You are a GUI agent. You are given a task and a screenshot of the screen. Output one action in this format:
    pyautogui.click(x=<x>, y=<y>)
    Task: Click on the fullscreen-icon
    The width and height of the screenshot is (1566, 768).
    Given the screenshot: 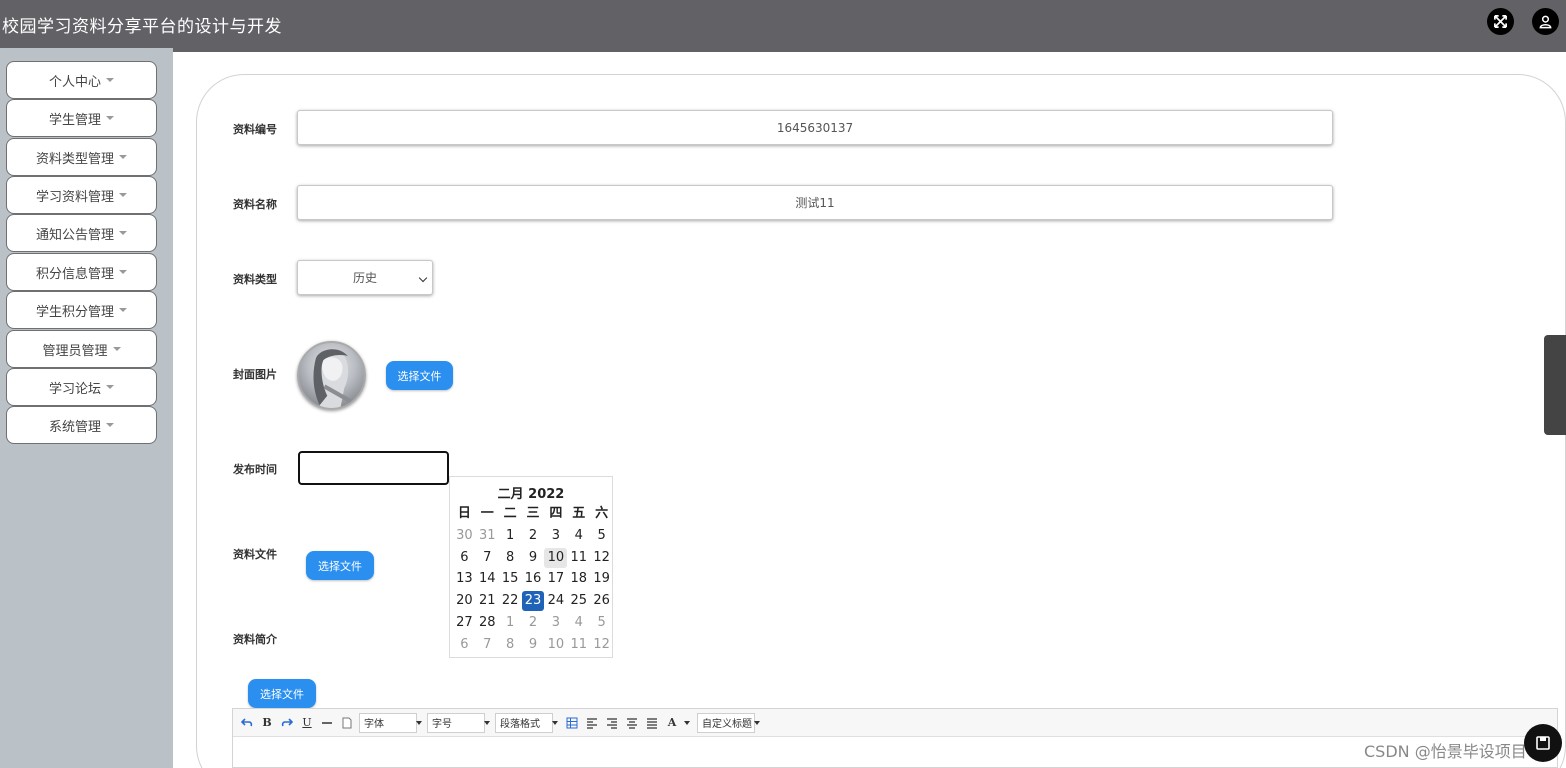 What is the action you would take?
    pyautogui.click(x=1500, y=21)
    